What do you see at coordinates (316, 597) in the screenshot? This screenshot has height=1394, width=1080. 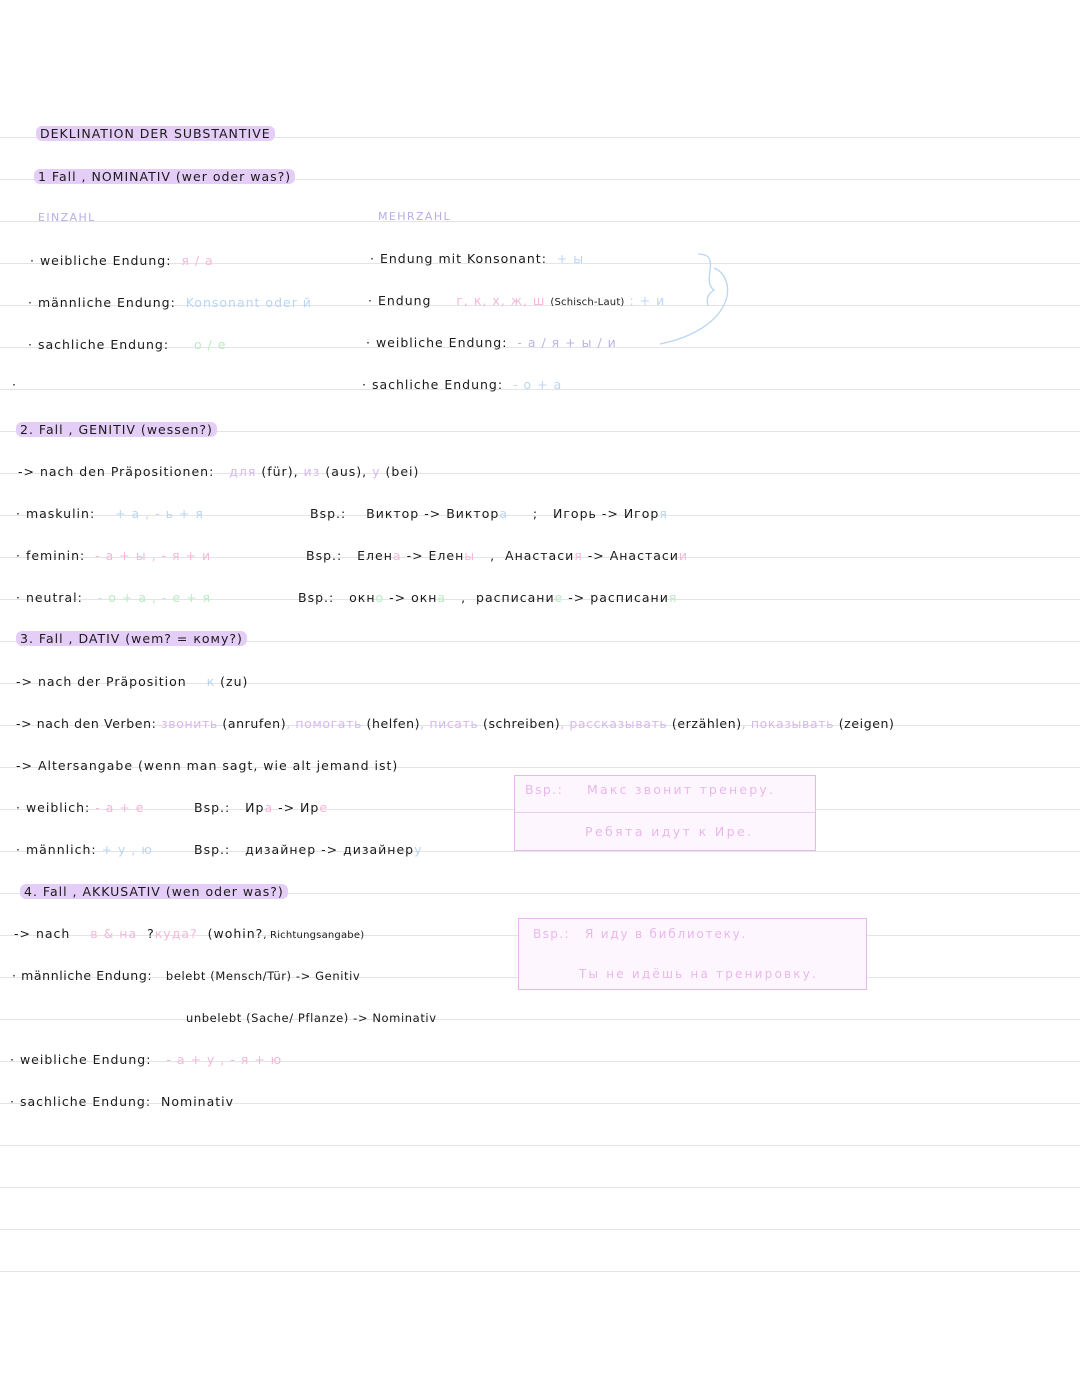 I see `genitiv-neutral-bsp: Bsp.:` at bounding box center [316, 597].